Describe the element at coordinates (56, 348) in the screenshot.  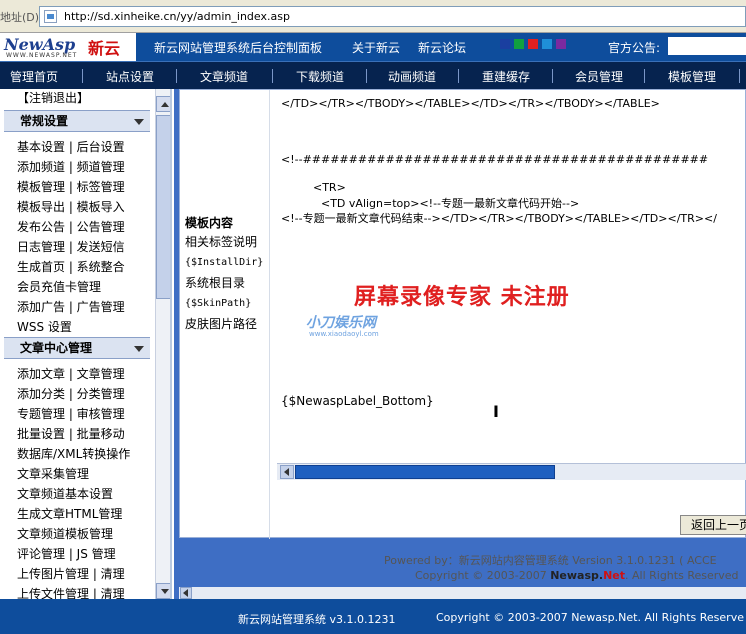
I see `section-title: 文章中心管理` at that location.